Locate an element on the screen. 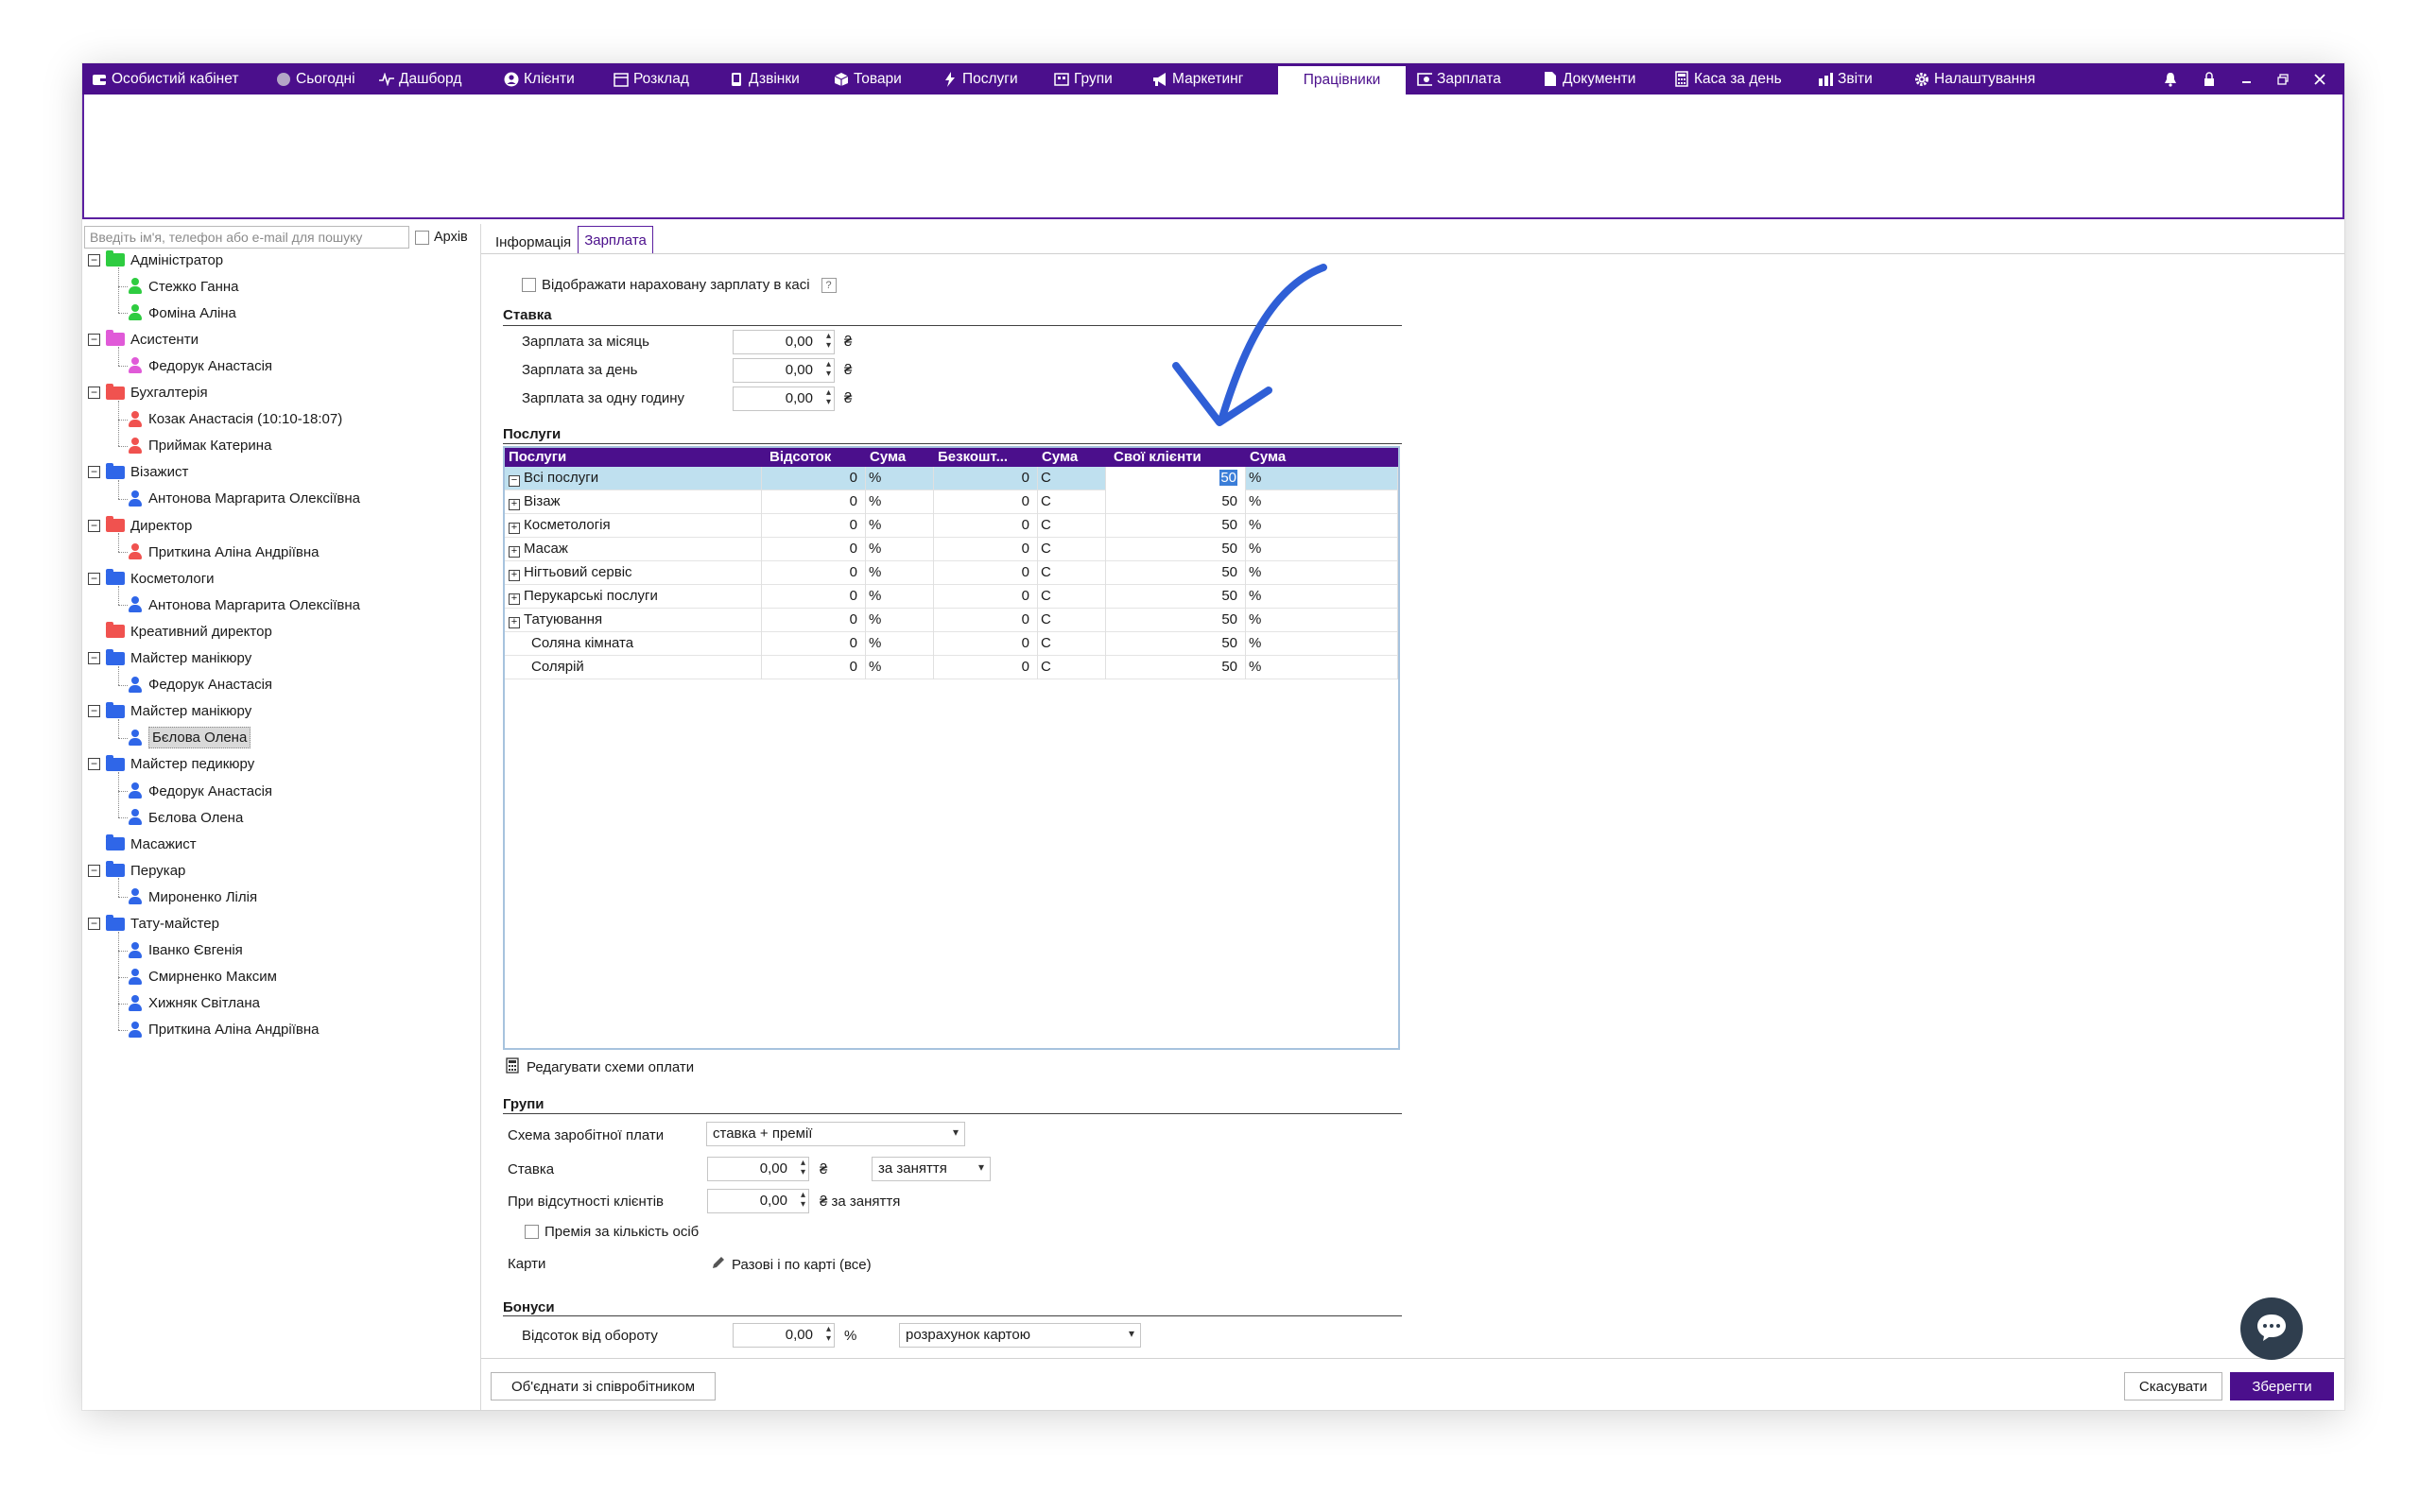  tab-information: Інформація is located at coordinates (533, 242).